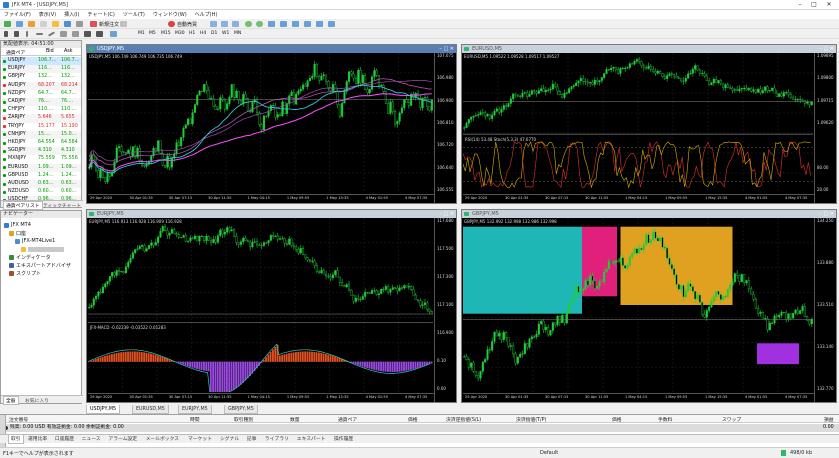 This screenshot has height=458, width=839. Describe the element at coordinates (311, 439) in the screenshot. I see `terminal-tab: エキスパート` at that location.